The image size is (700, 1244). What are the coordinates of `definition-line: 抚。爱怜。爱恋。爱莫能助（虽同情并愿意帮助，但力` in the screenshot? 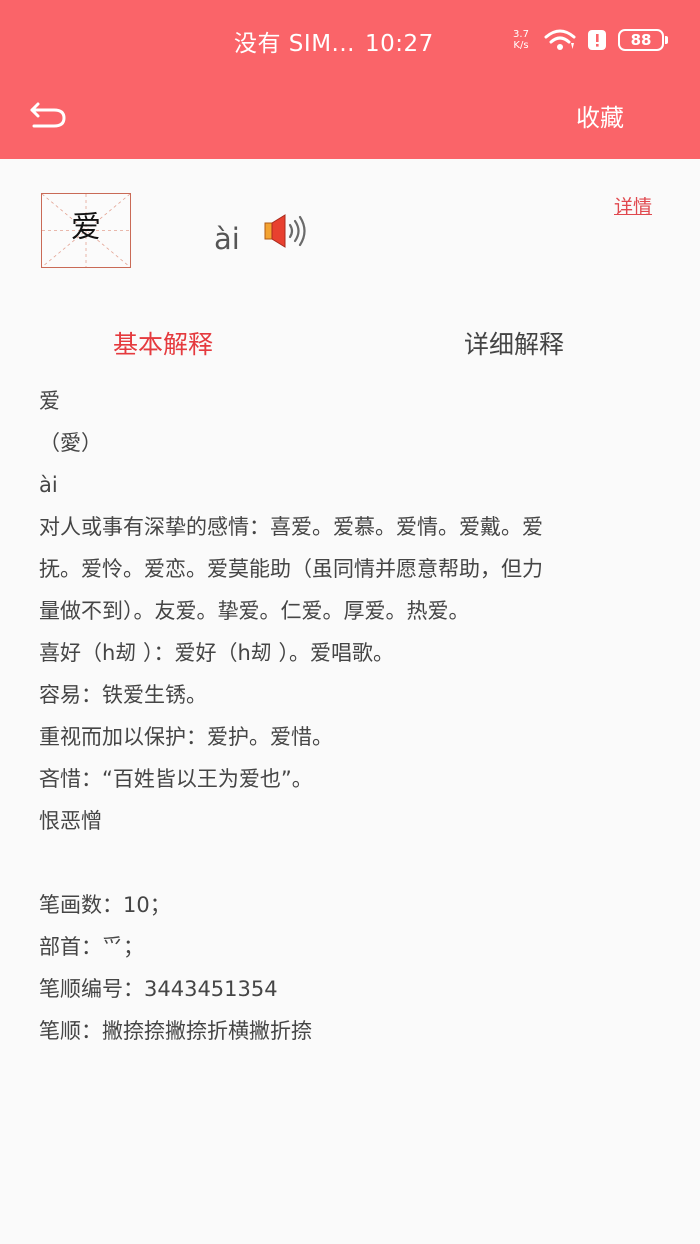 It's located at (291, 569).